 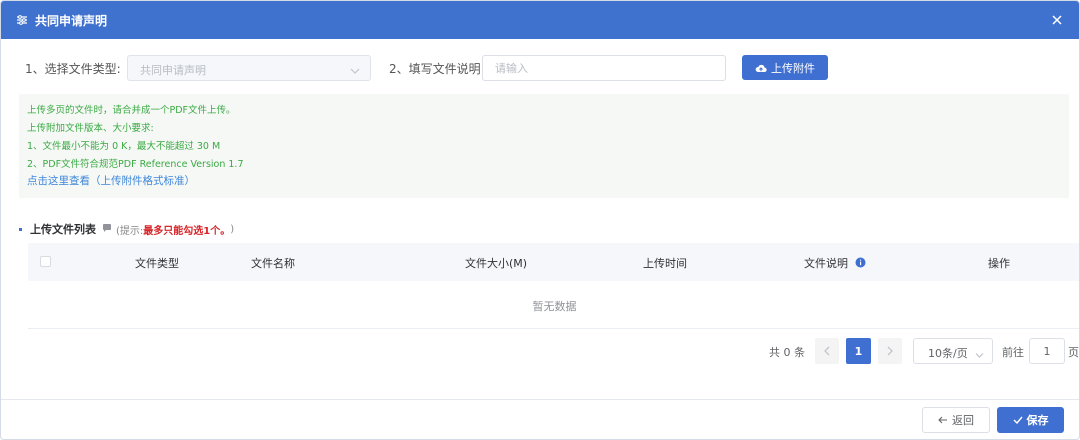 What do you see at coordinates (1047, 351) in the screenshot?
I see `goto-page-input` at bounding box center [1047, 351].